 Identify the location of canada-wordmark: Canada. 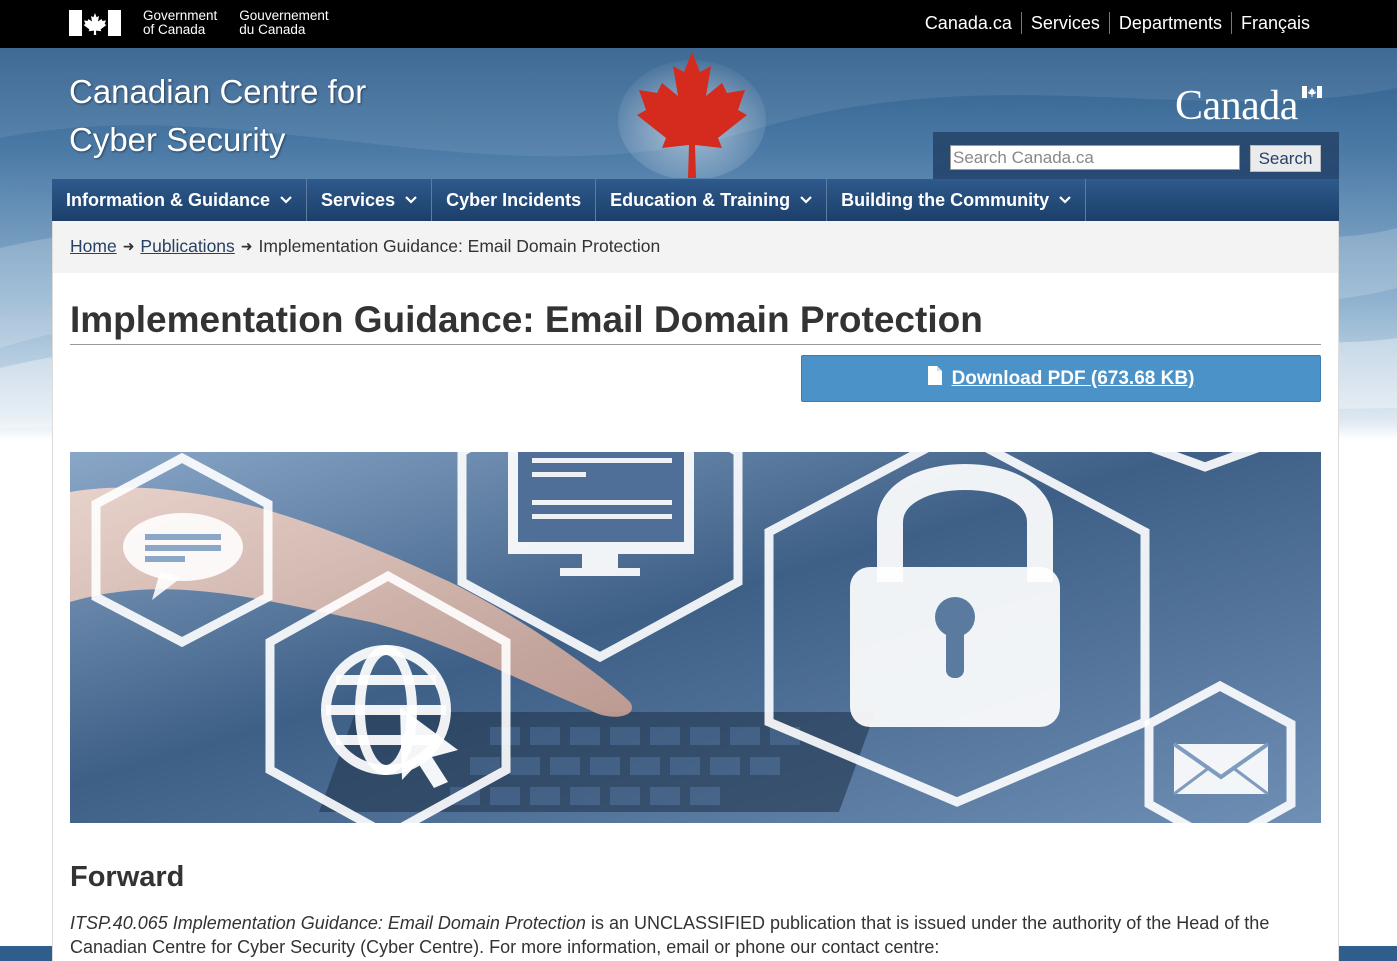
(1236, 106).